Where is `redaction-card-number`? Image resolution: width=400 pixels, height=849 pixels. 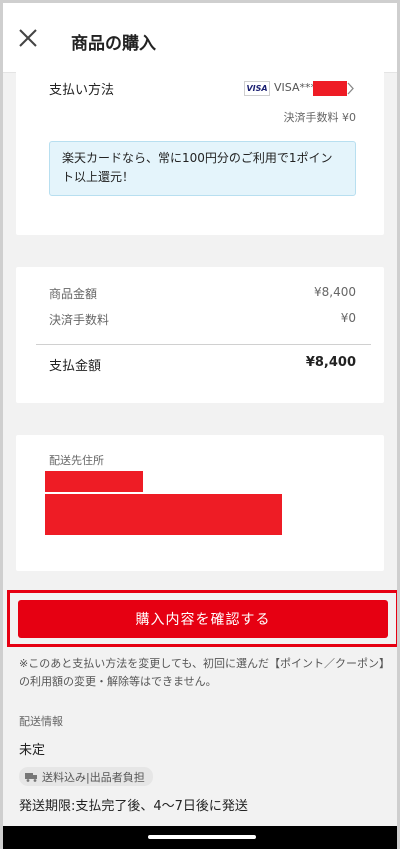
redaction-card-number is located at coordinates (330, 88).